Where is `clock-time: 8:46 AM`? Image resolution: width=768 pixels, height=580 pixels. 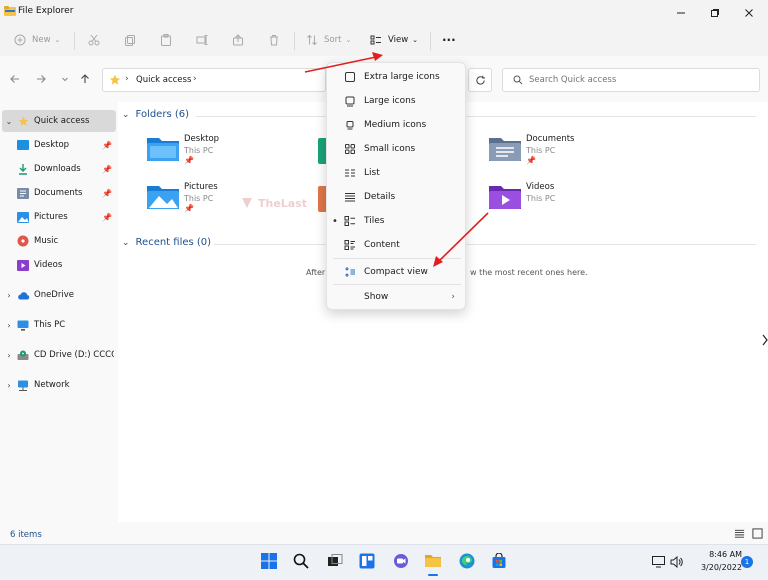
clock-time: 8:46 AM is located at coordinates (725, 554).